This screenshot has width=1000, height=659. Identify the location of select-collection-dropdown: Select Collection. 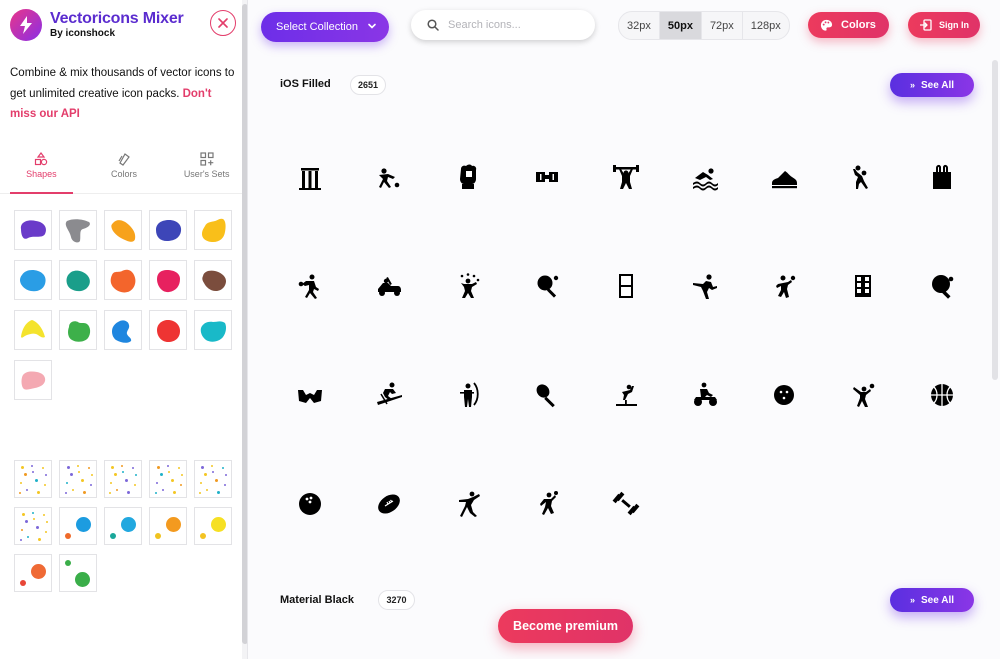
(325, 27).